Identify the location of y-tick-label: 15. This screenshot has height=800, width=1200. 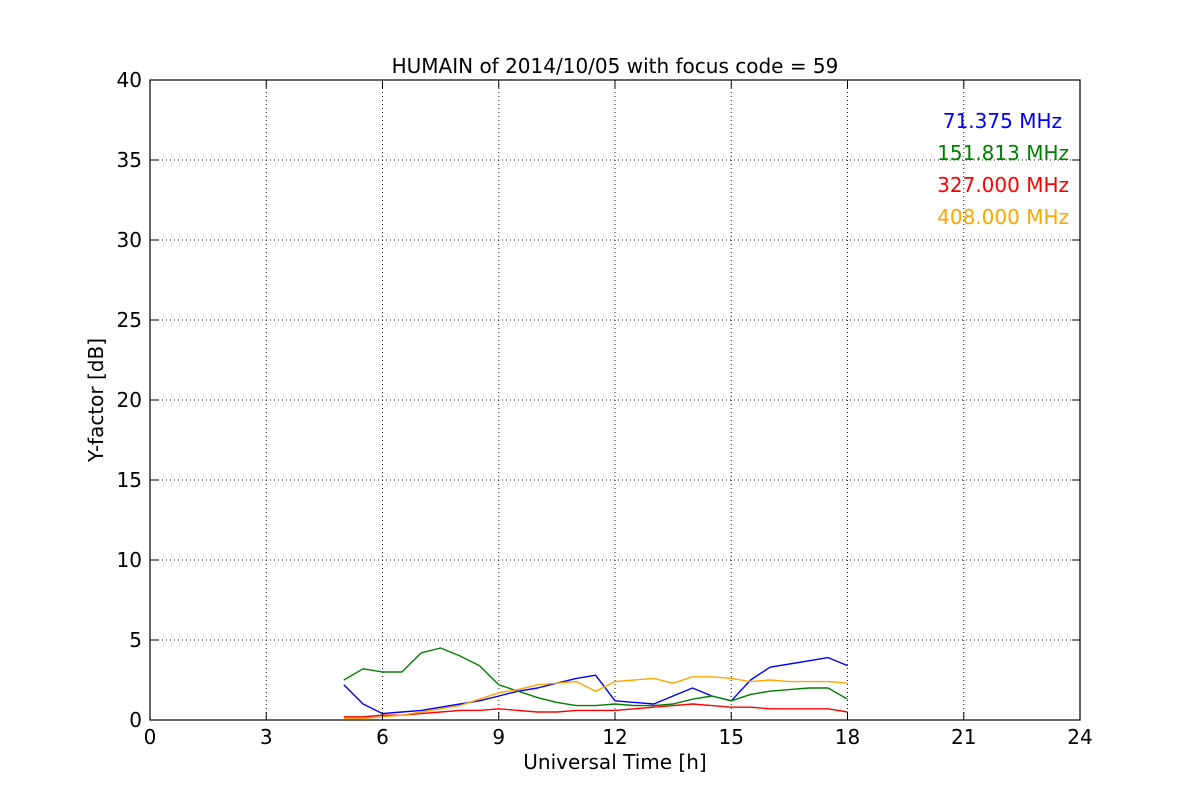
(129, 480).